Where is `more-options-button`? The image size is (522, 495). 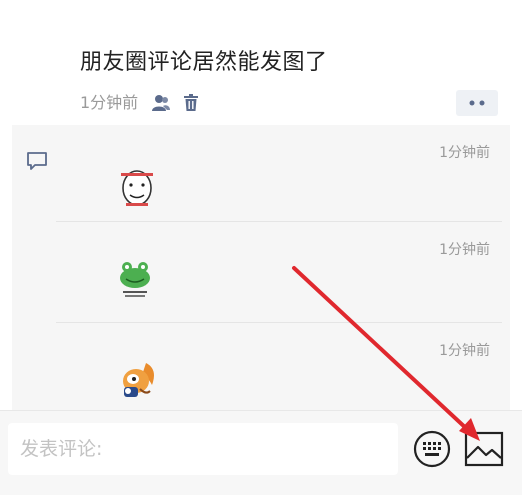 more-options-button is located at coordinates (477, 103).